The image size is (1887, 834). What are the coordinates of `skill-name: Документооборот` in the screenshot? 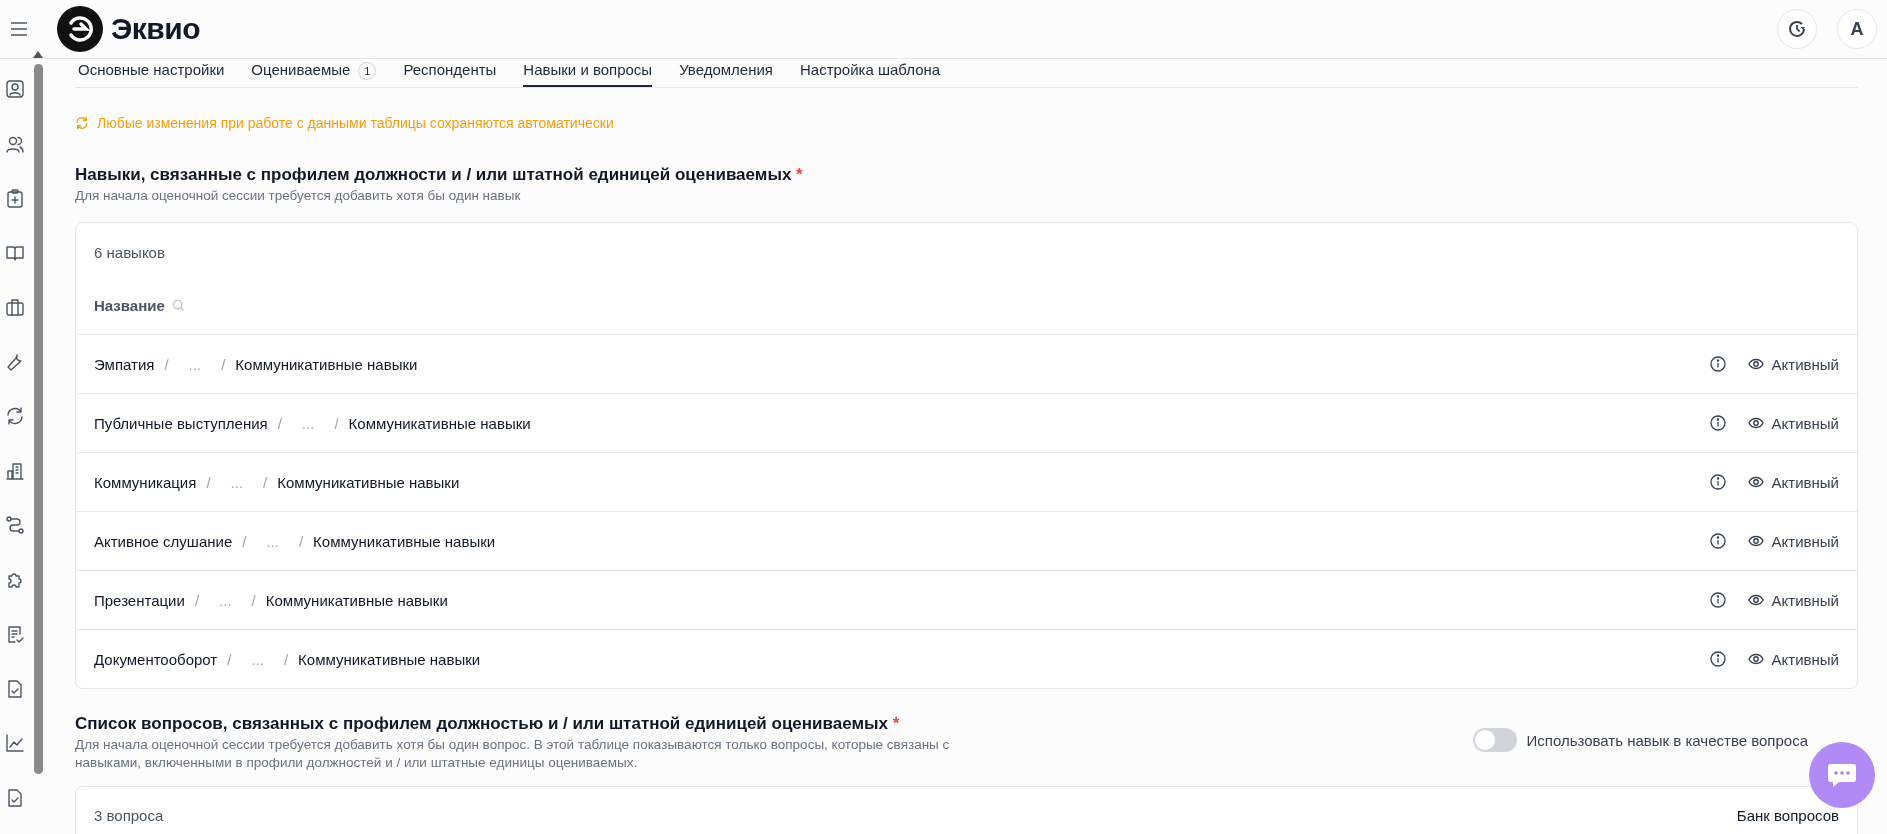 It's located at (156, 659).